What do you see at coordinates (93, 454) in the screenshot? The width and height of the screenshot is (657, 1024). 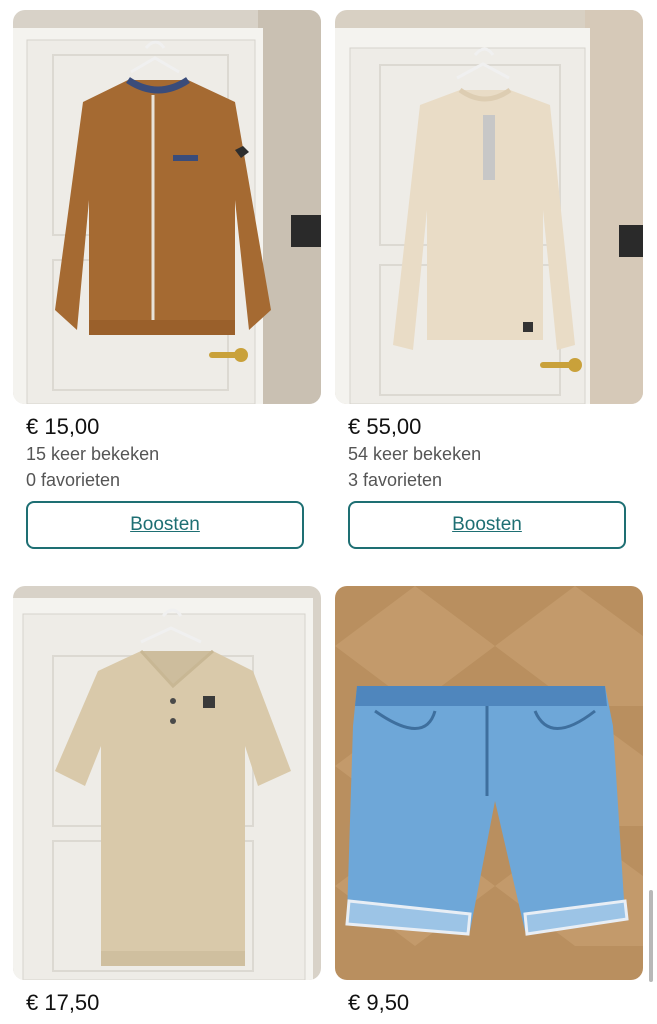 I see `listing-views: 15 keer bekeken` at bounding box center [93, 454].